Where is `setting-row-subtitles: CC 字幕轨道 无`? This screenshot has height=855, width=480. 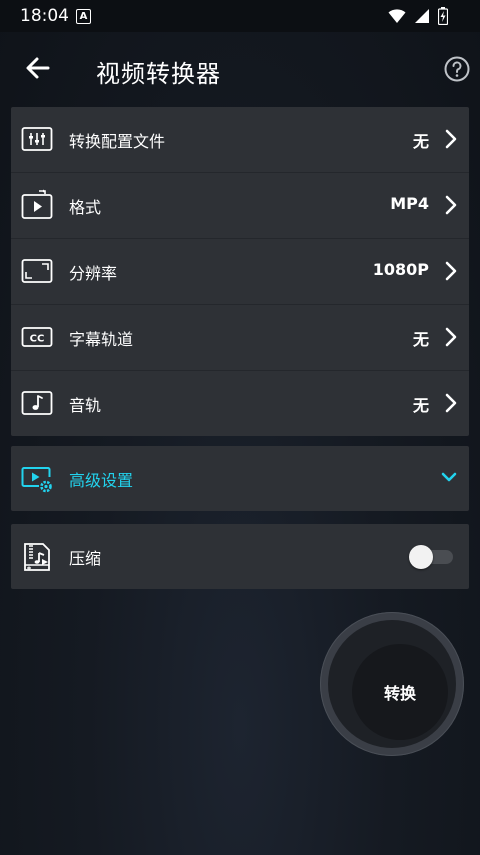 setting-row-subtitles: CC 字幕轨道 无 is located at coordinates (240, 338).